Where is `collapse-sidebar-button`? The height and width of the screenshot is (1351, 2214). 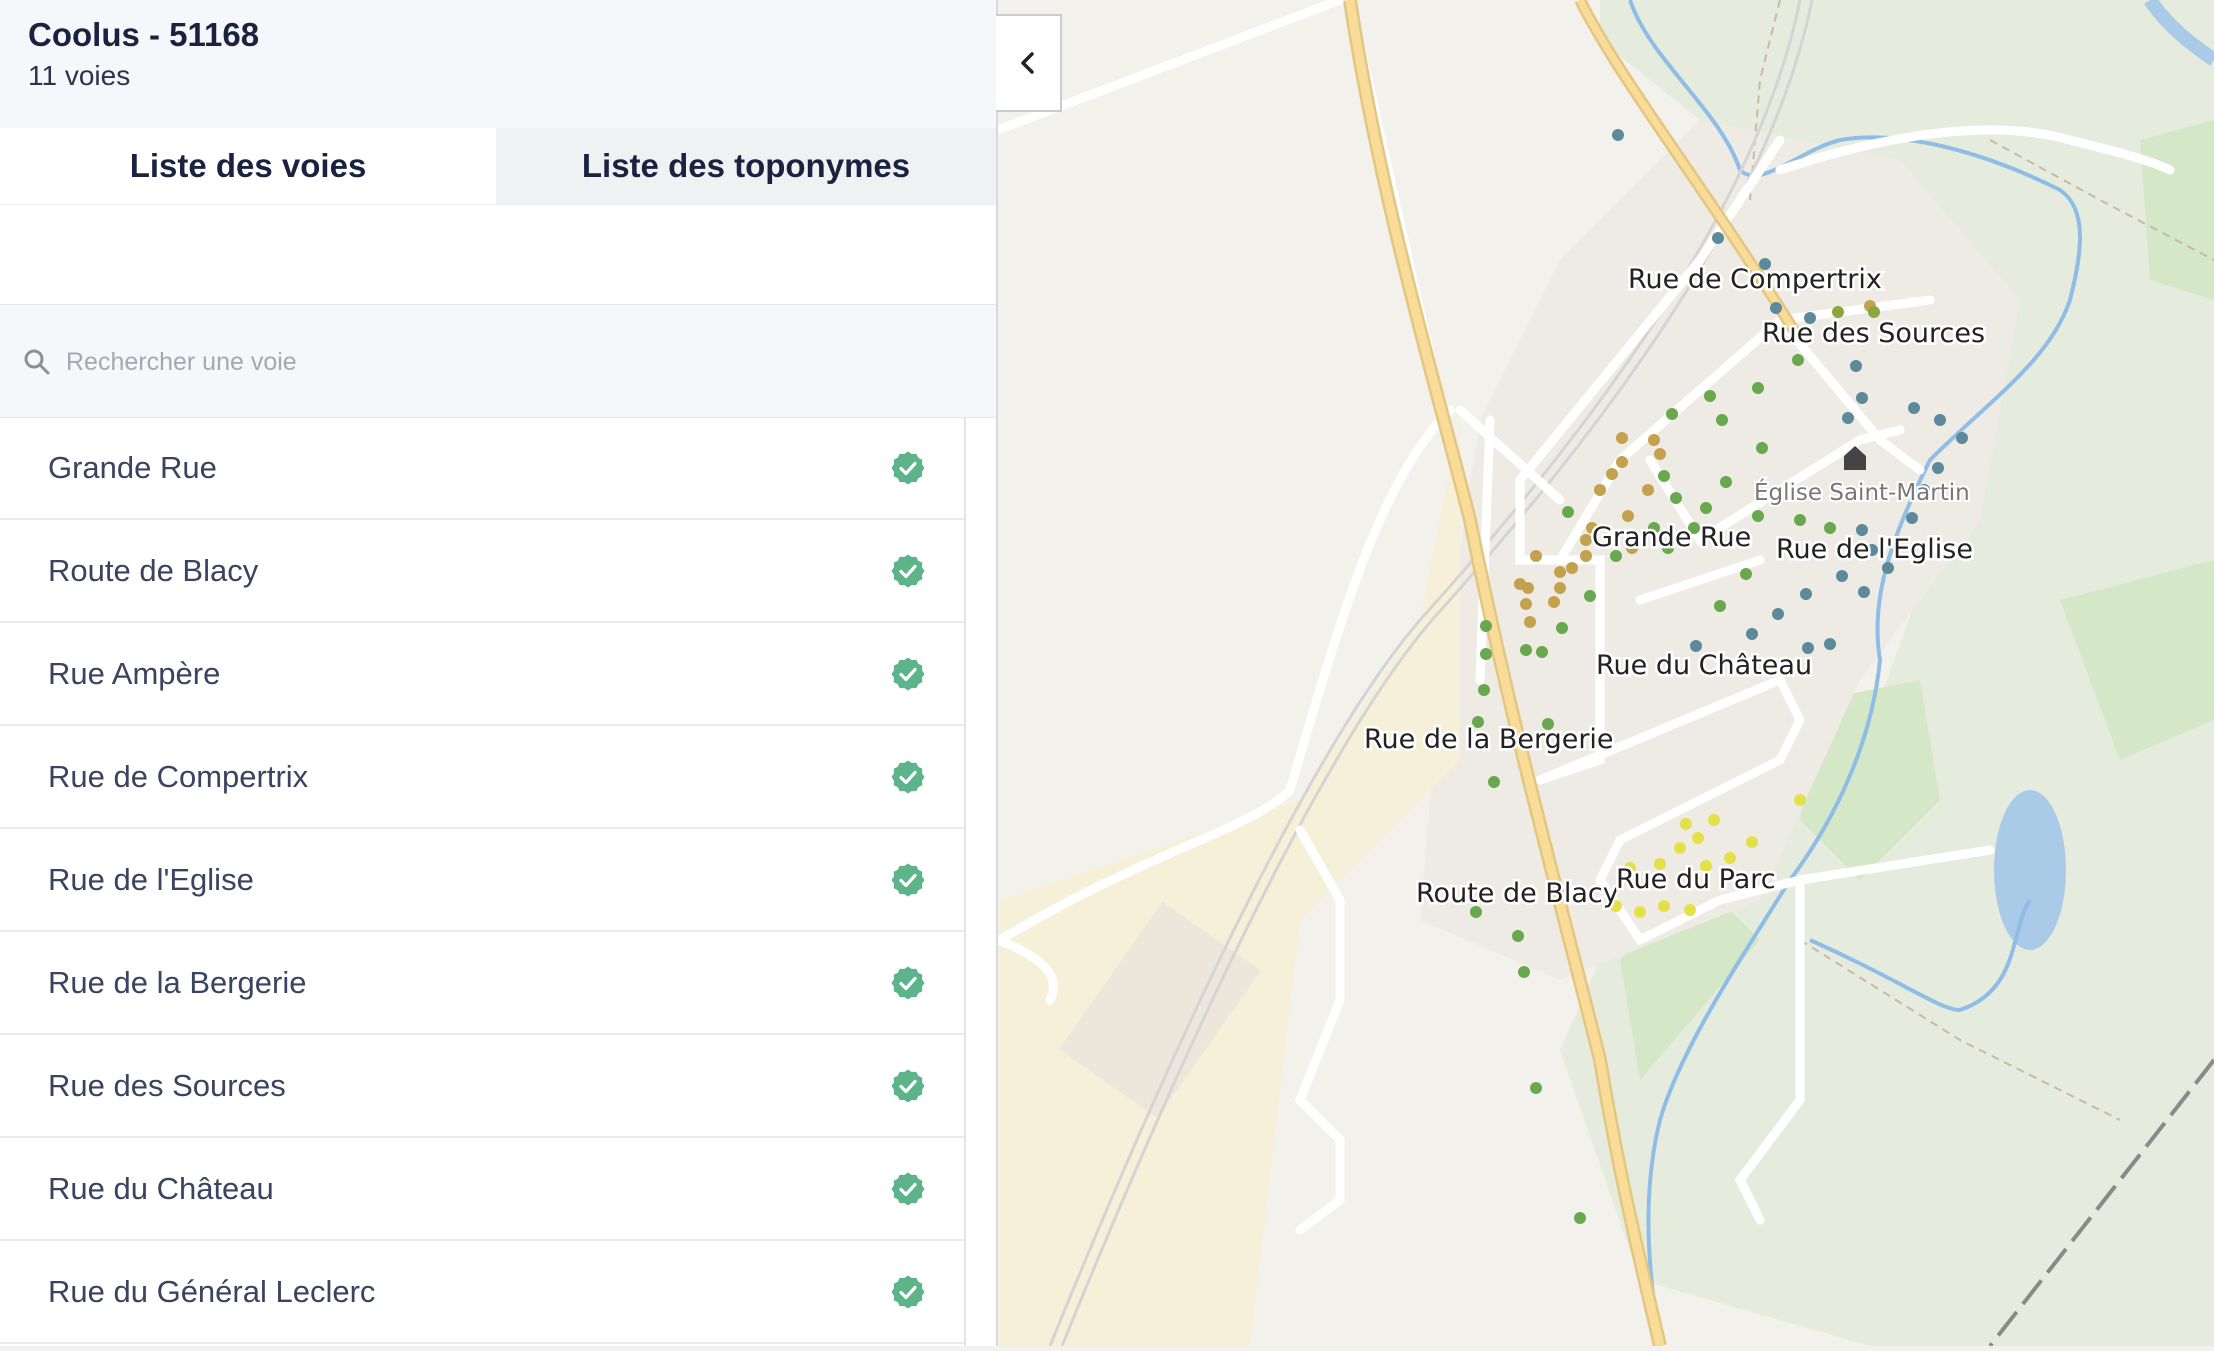
collapse-sidebar-button is located at coordinates (1029, 63).